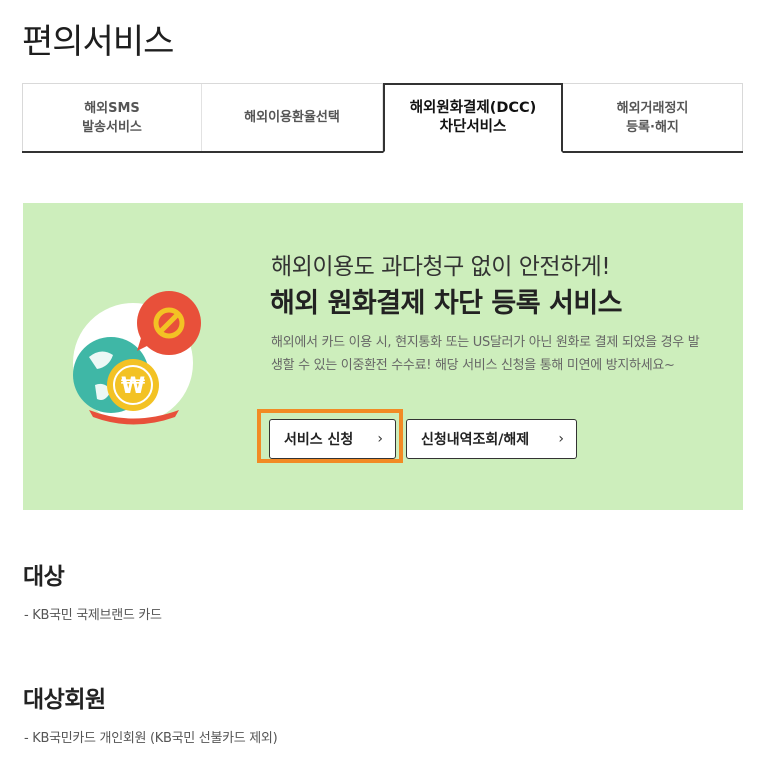 The height and width of the screenshot is (766, 772). I want to click on tab-dcc-block: 해외원화결제(DCC) 차단서비스, so click(473, 118).